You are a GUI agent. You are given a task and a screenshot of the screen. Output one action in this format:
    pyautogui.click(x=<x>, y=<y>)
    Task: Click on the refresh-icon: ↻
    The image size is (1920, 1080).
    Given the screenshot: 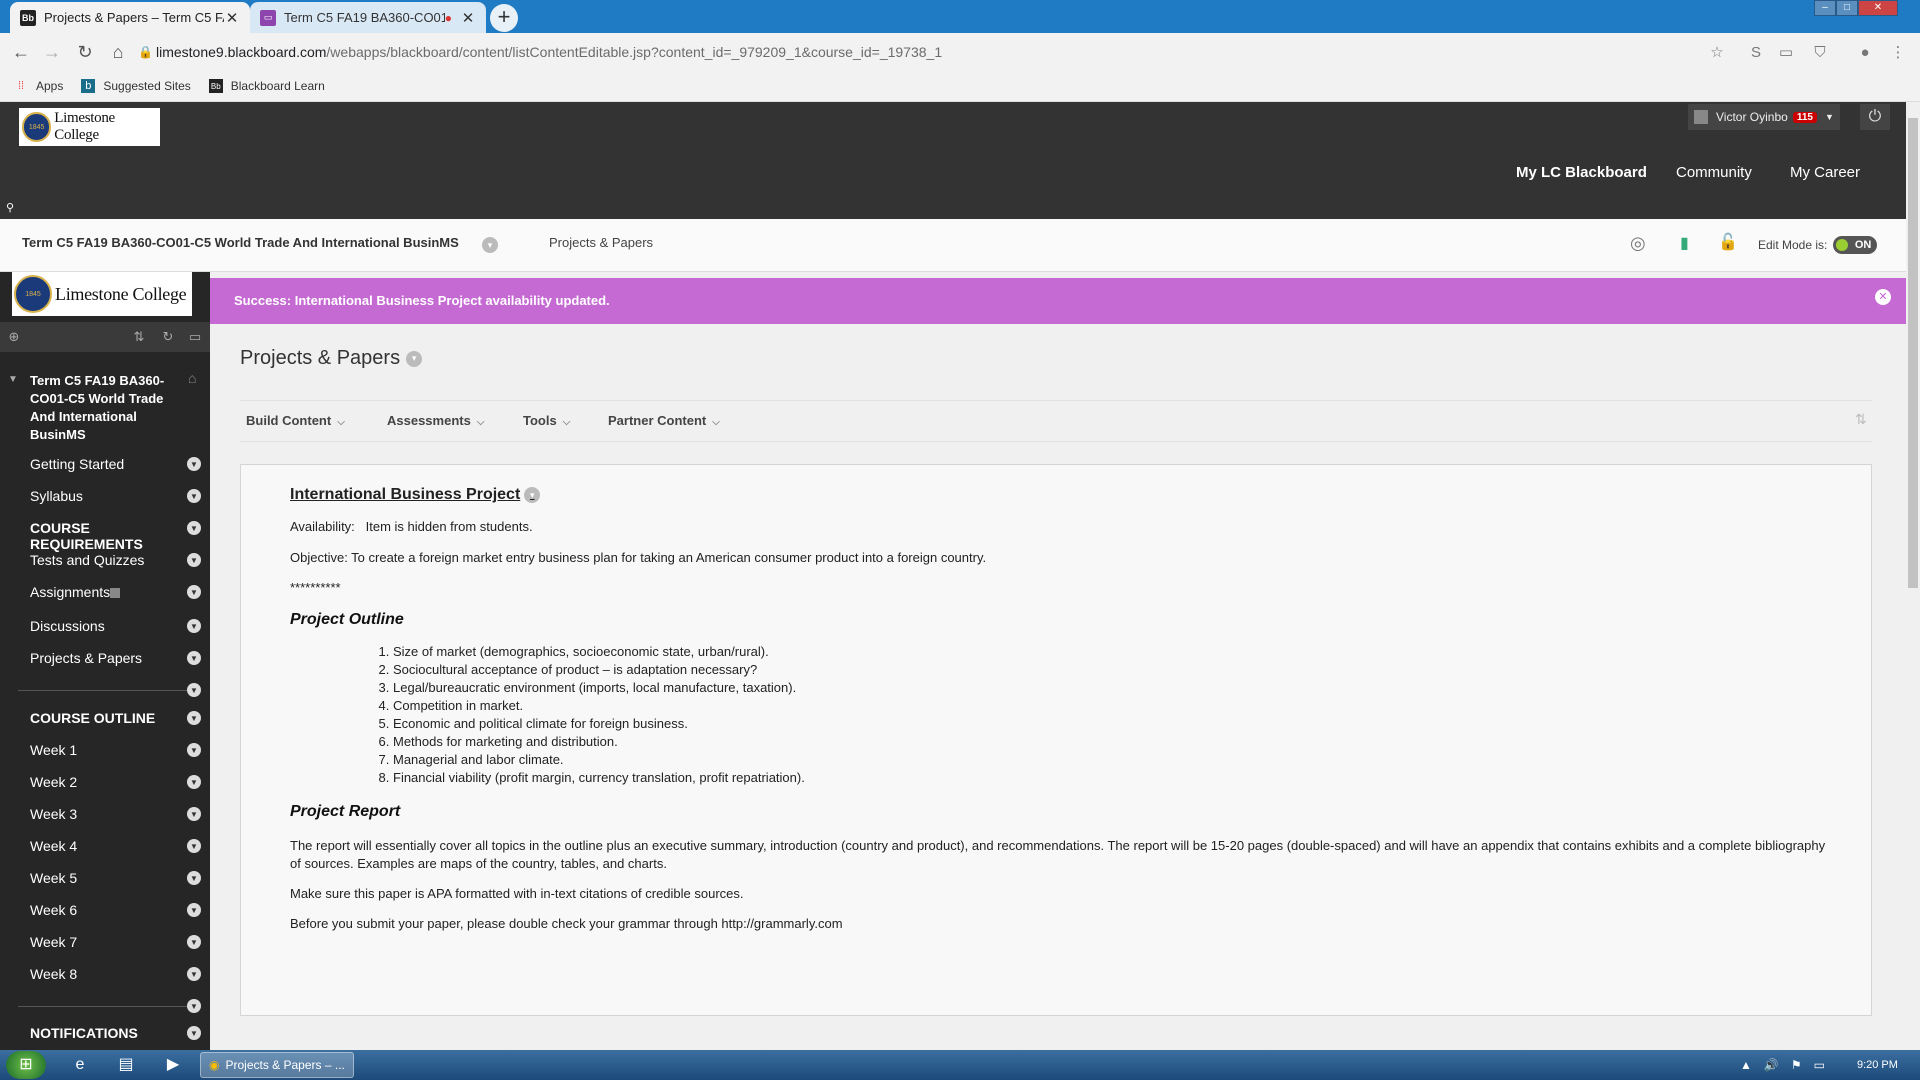 What is the action you would take?
    pyautogui.click(x=168, y=337)
    